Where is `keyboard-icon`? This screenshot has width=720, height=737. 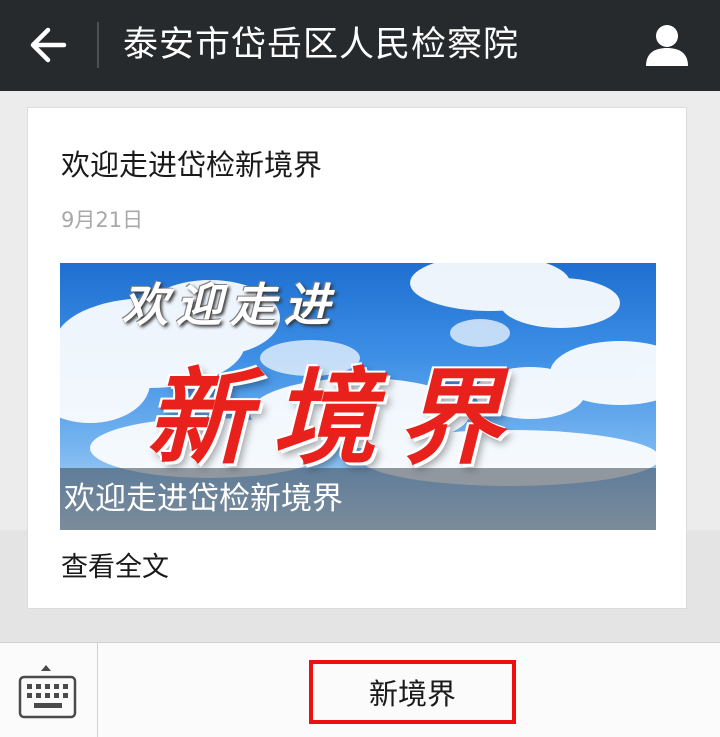 keyboard-icon is located at coordinates (47, 692).